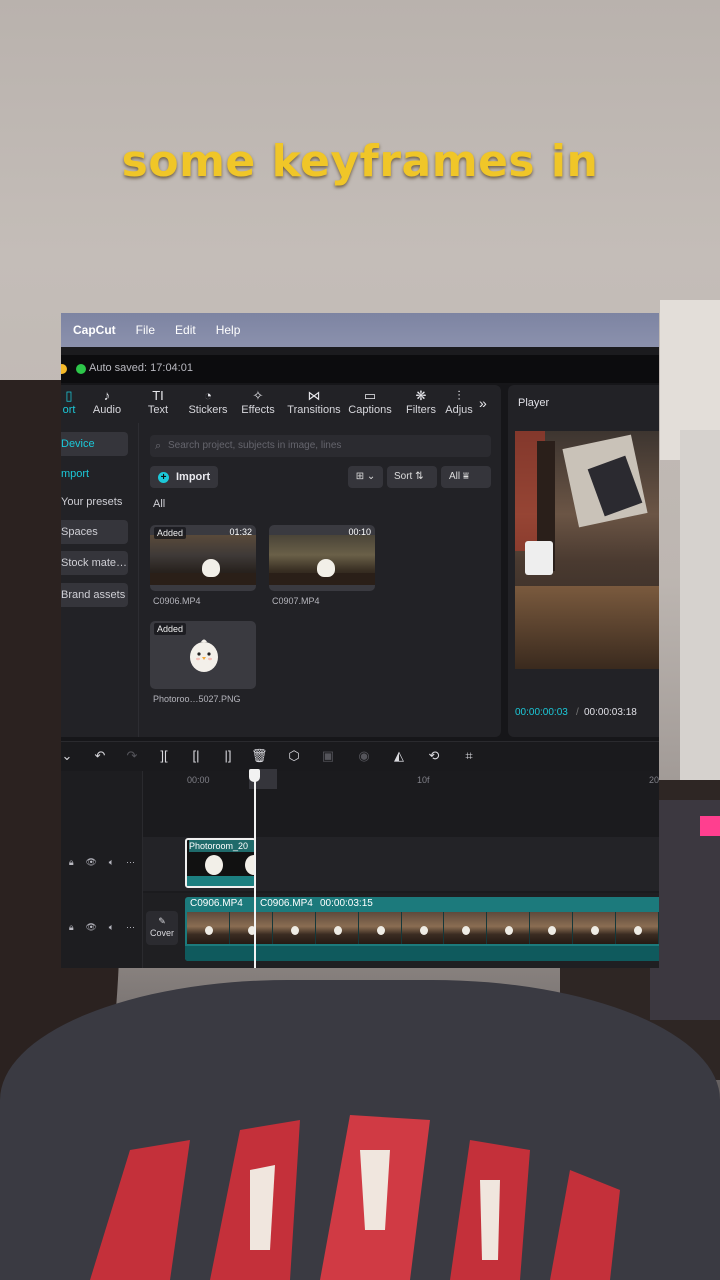 The height and width of the screenshot is (1280, 720). I want to click on split-icon: ][, so click(164, 755).